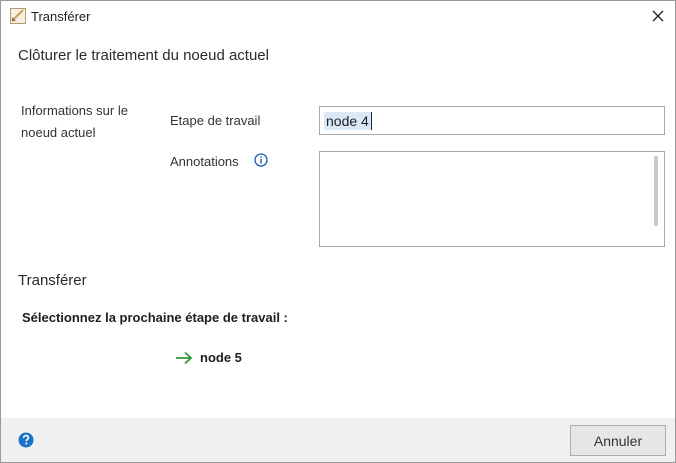  Describe the element at coordinates (656, 191) in the screenshot. I see `annotations-scrollbar` at that location.